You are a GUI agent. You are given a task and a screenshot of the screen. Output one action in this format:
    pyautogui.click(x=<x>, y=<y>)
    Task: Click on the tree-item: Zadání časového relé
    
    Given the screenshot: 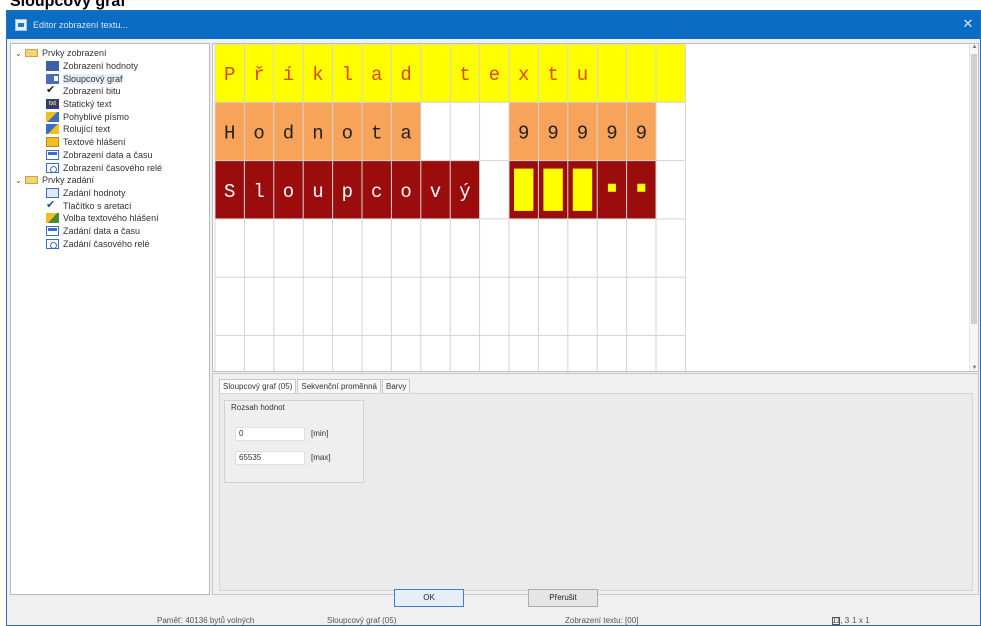 What is the action you would take?
    pyautogui.click(x=110, y=243)
    